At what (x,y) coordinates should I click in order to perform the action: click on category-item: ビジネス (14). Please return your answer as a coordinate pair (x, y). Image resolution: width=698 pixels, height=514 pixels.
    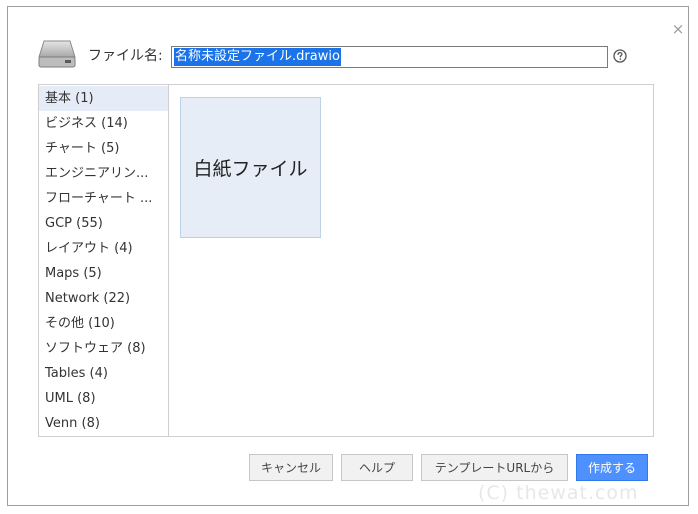
    Looking at the image, I should click on (103, 123).